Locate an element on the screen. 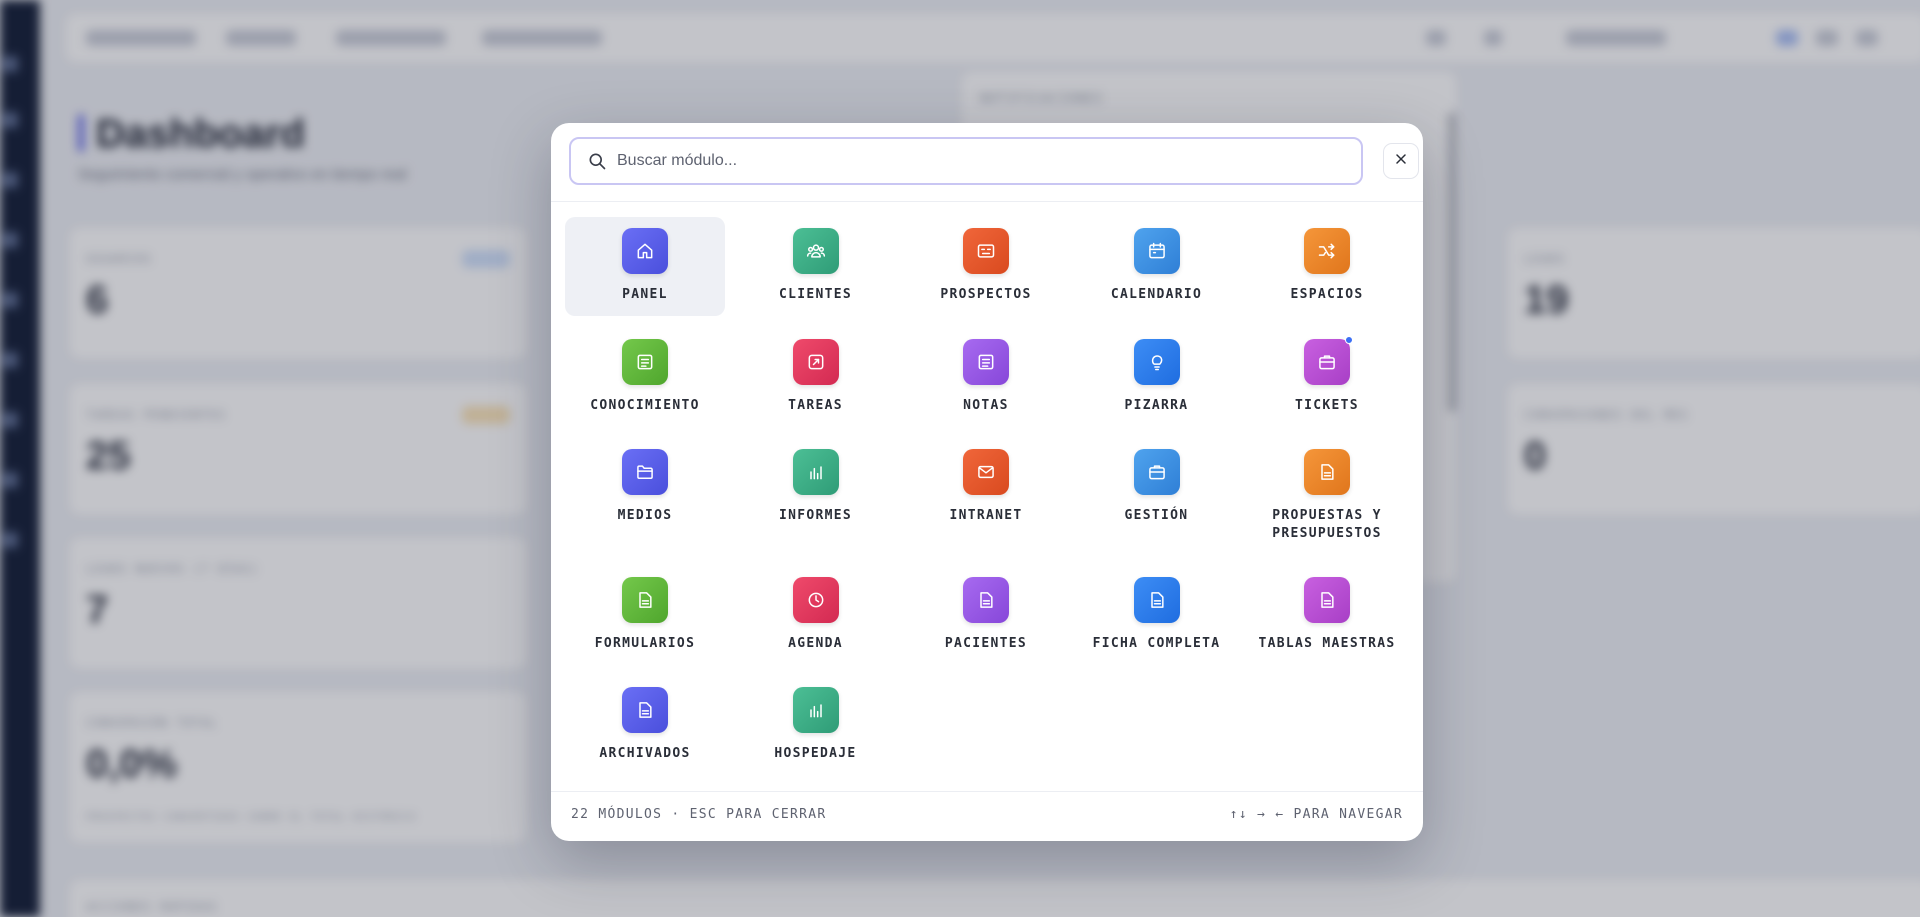 This screenshot has height=917, width=1920. module-tile-informes: INFORMES is located at coordinates (816, 481).